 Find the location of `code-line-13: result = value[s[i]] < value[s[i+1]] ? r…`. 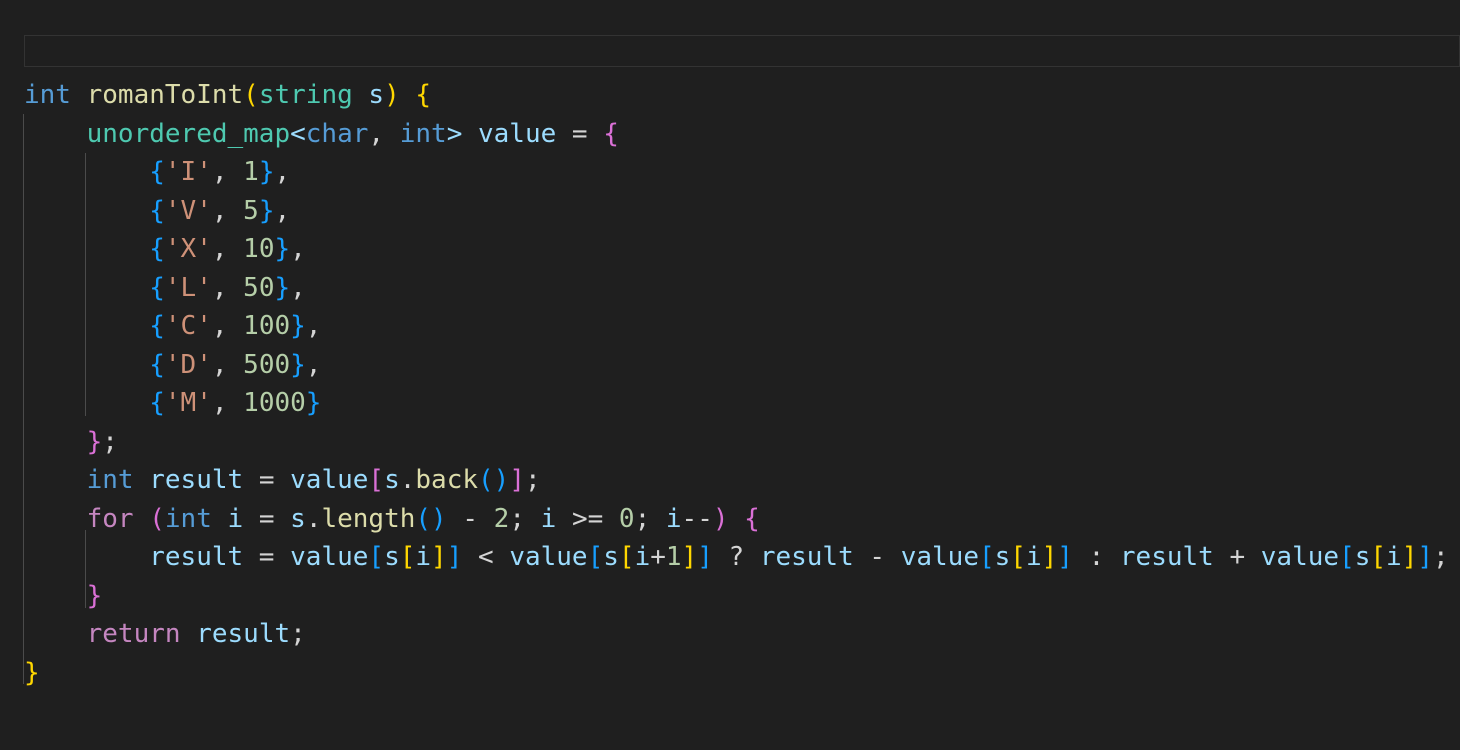

code-line-13: result = value[s[i]] < value[s[i+1]] ? r… is located at coordinates (730, 557).